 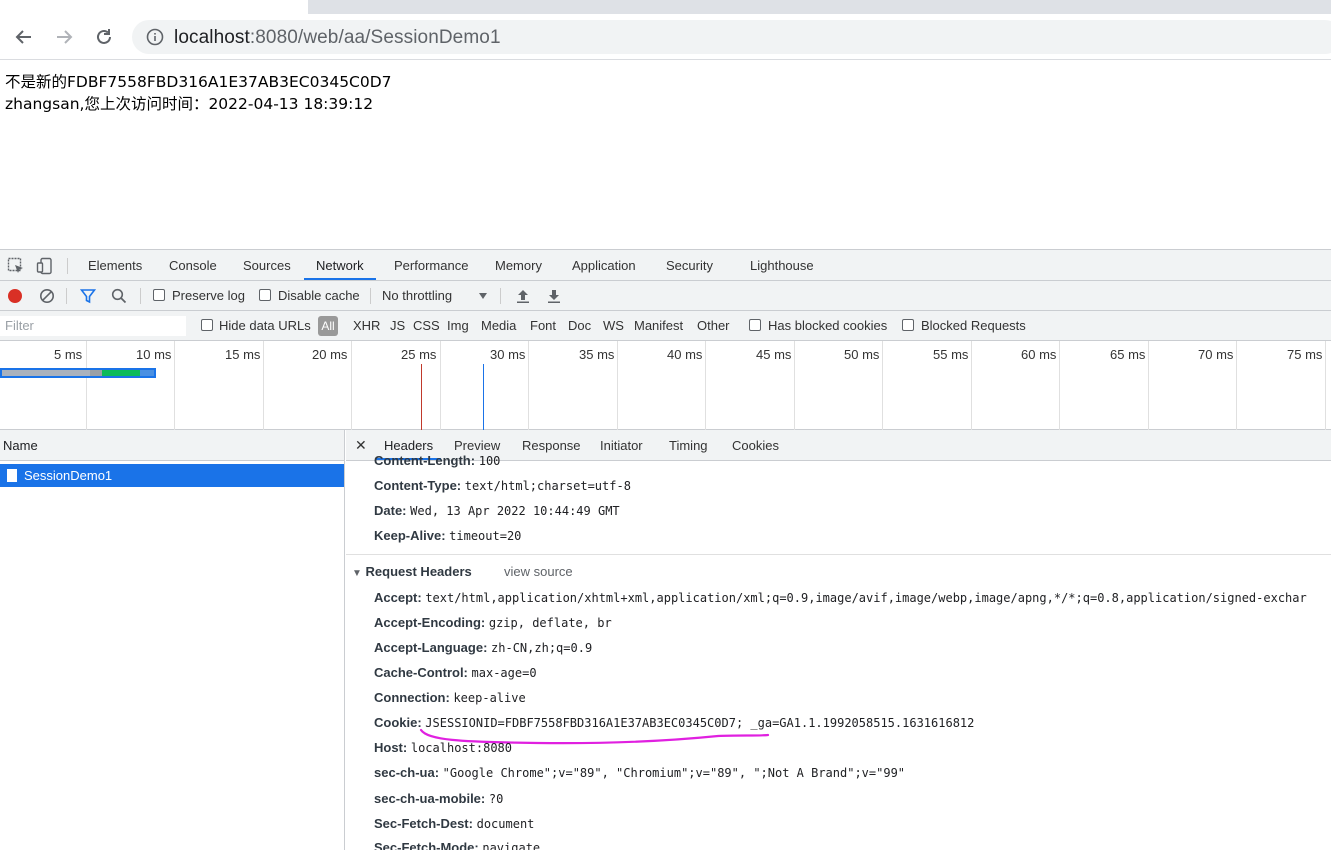 What do you see at coordinates (104, 37) in the screenshot?
I see `reload-button` at bounding box center [104, 37].